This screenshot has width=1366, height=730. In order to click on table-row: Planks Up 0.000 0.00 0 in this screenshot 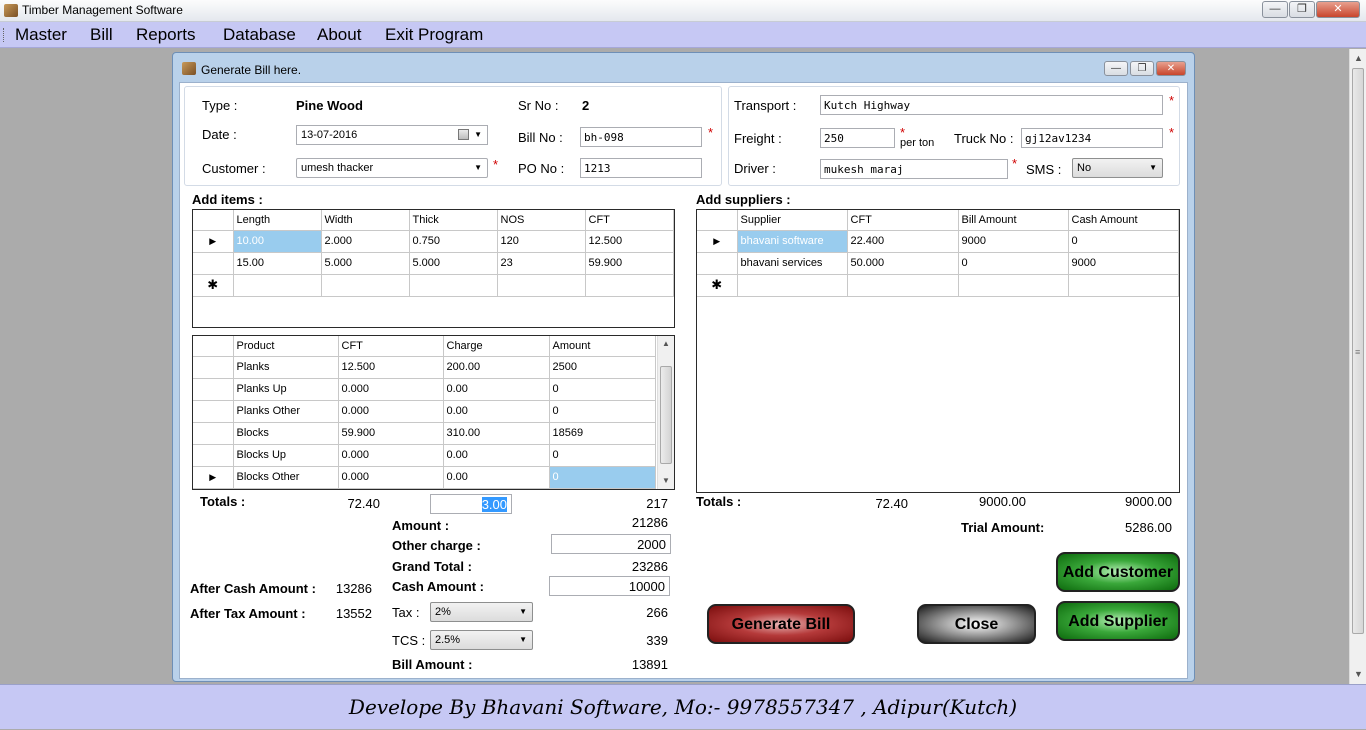, I will do `click(424, 389)`.